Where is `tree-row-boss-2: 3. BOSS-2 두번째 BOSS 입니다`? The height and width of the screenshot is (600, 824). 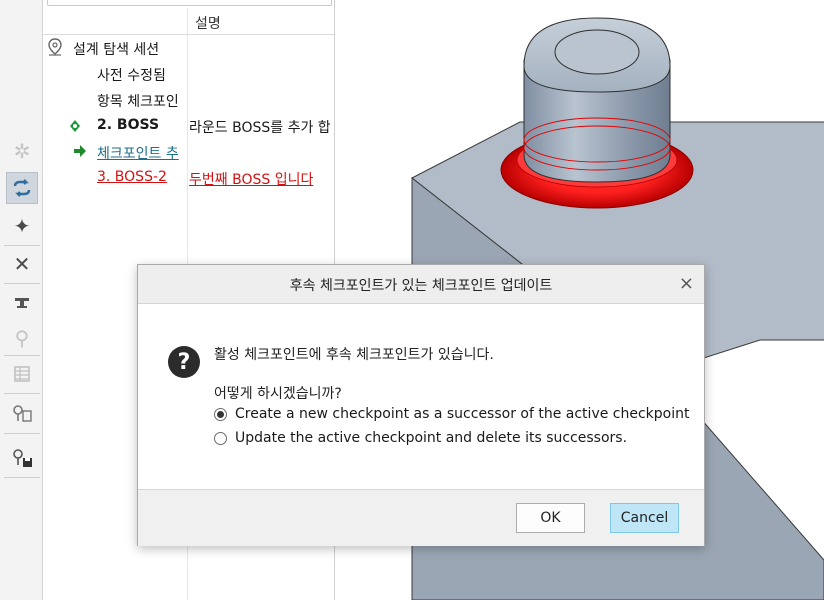 tree-row-boss-2: 3. BOSS-2 두번째 BOSS 입니다 is located at coordinates (188, 178).